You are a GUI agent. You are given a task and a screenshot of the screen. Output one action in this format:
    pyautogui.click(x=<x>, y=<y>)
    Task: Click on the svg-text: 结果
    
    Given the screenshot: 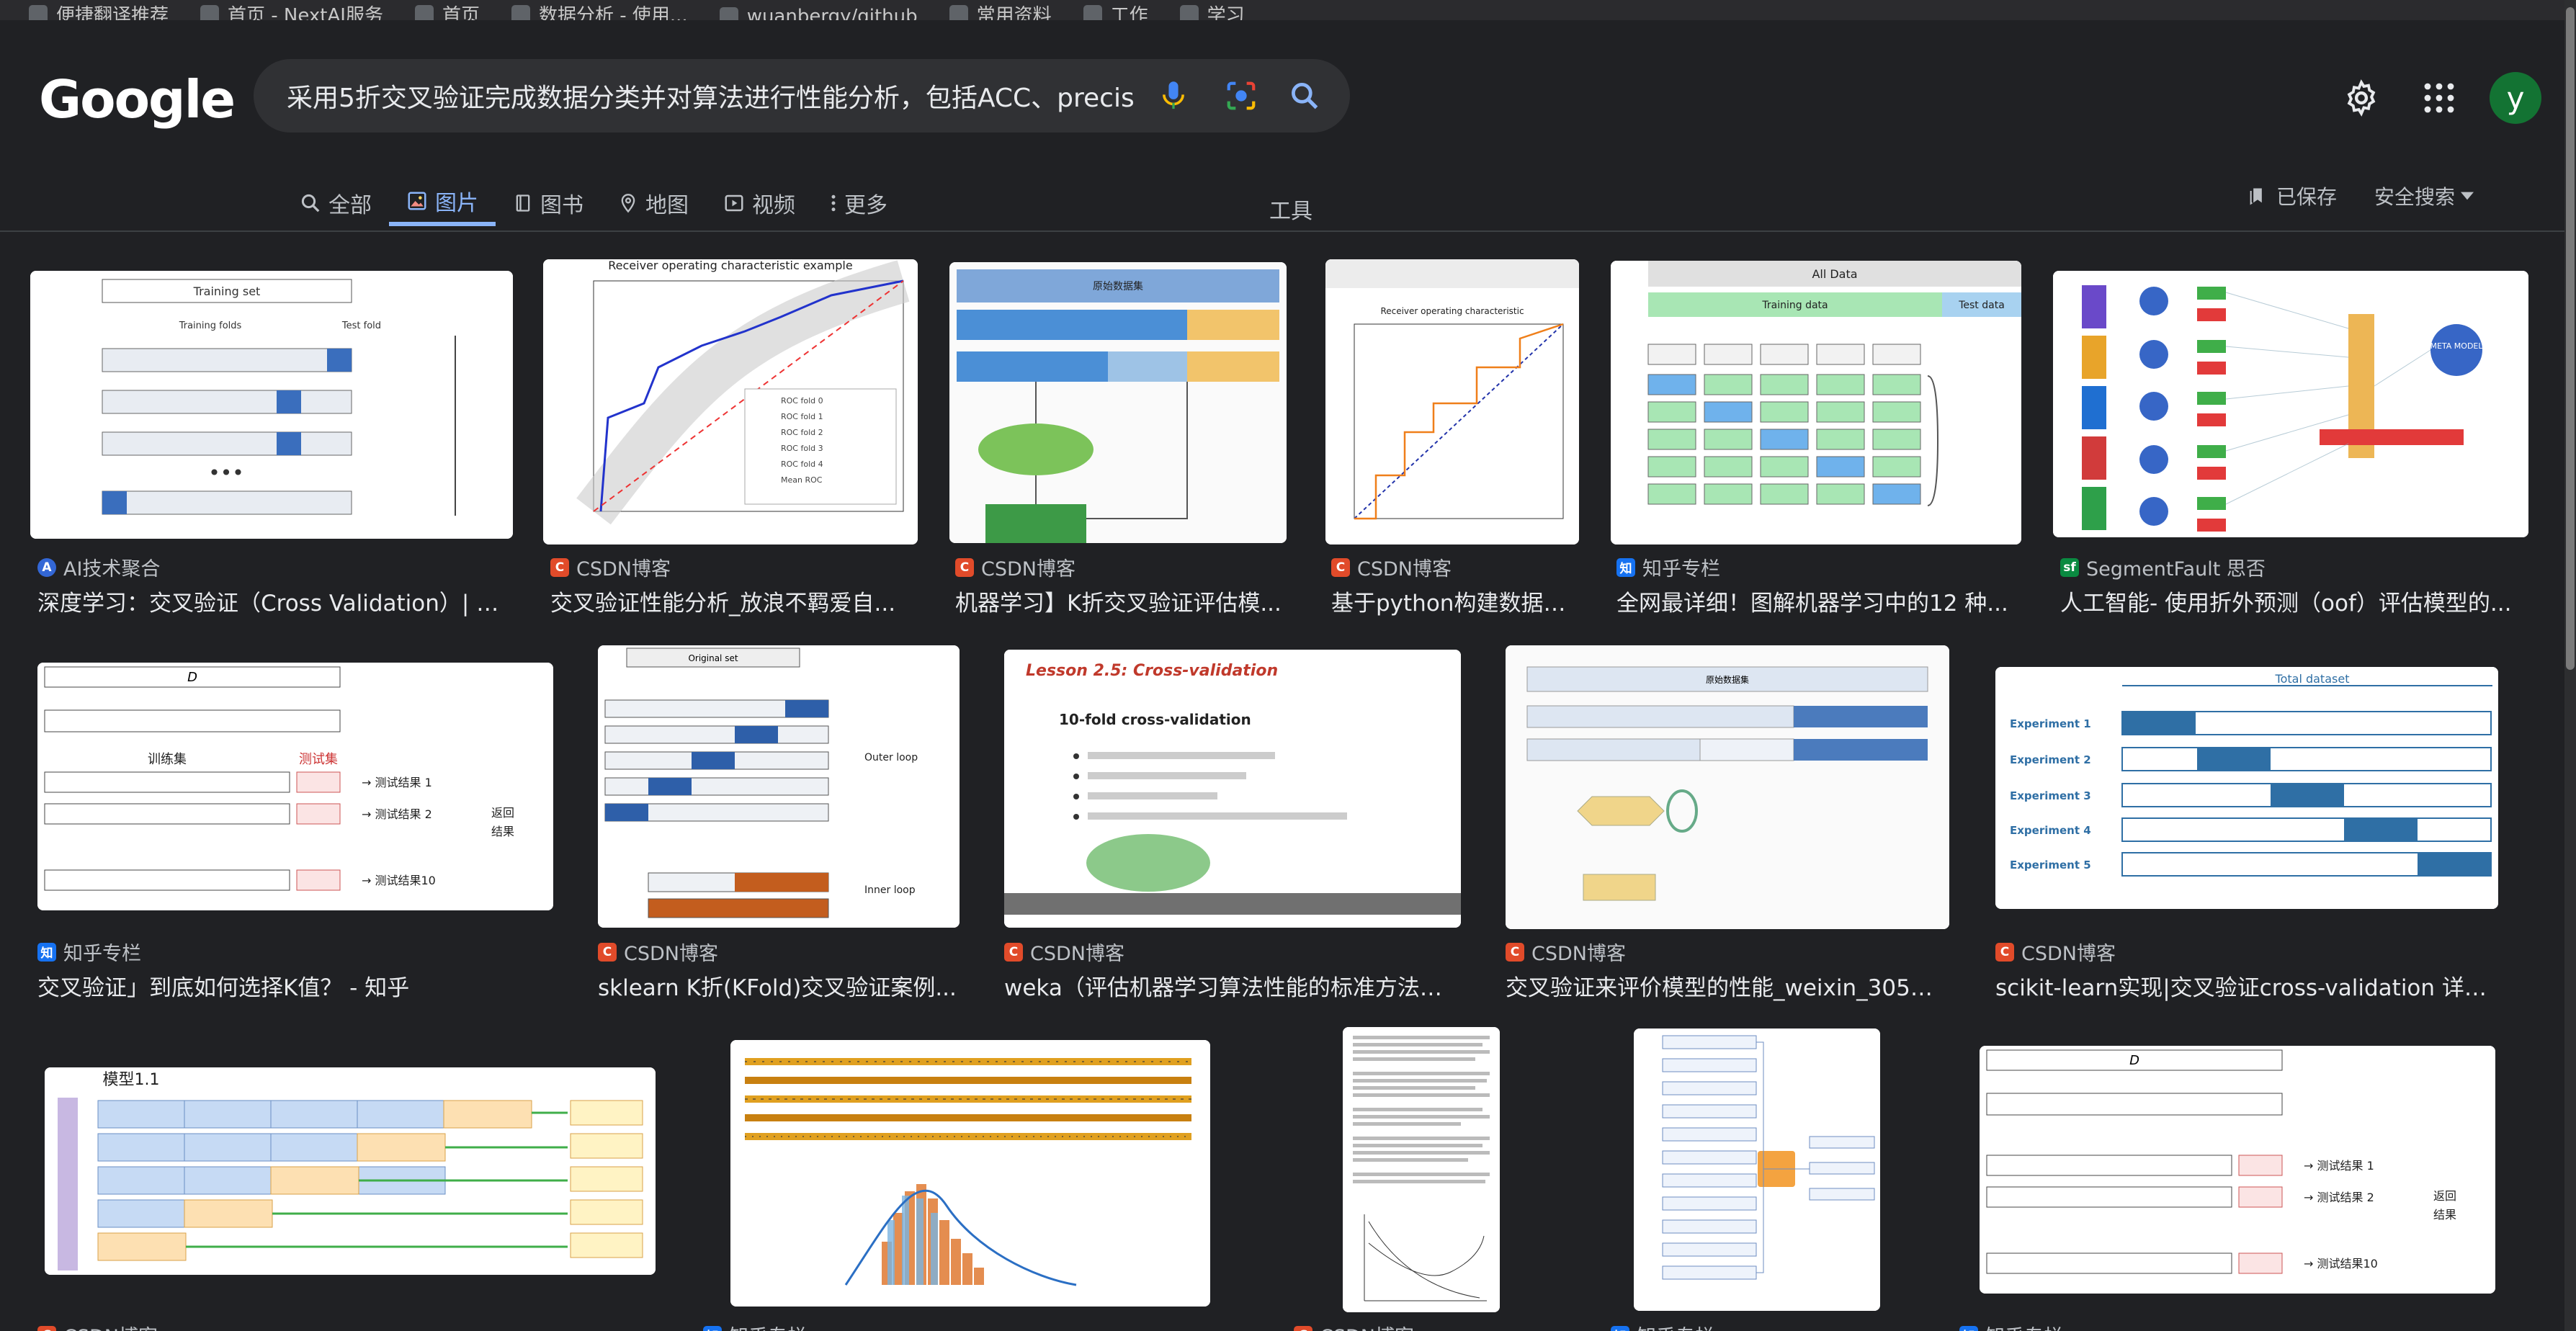 What is the action you would take?
    pyautogui.click(x=2444, y=1215)
    